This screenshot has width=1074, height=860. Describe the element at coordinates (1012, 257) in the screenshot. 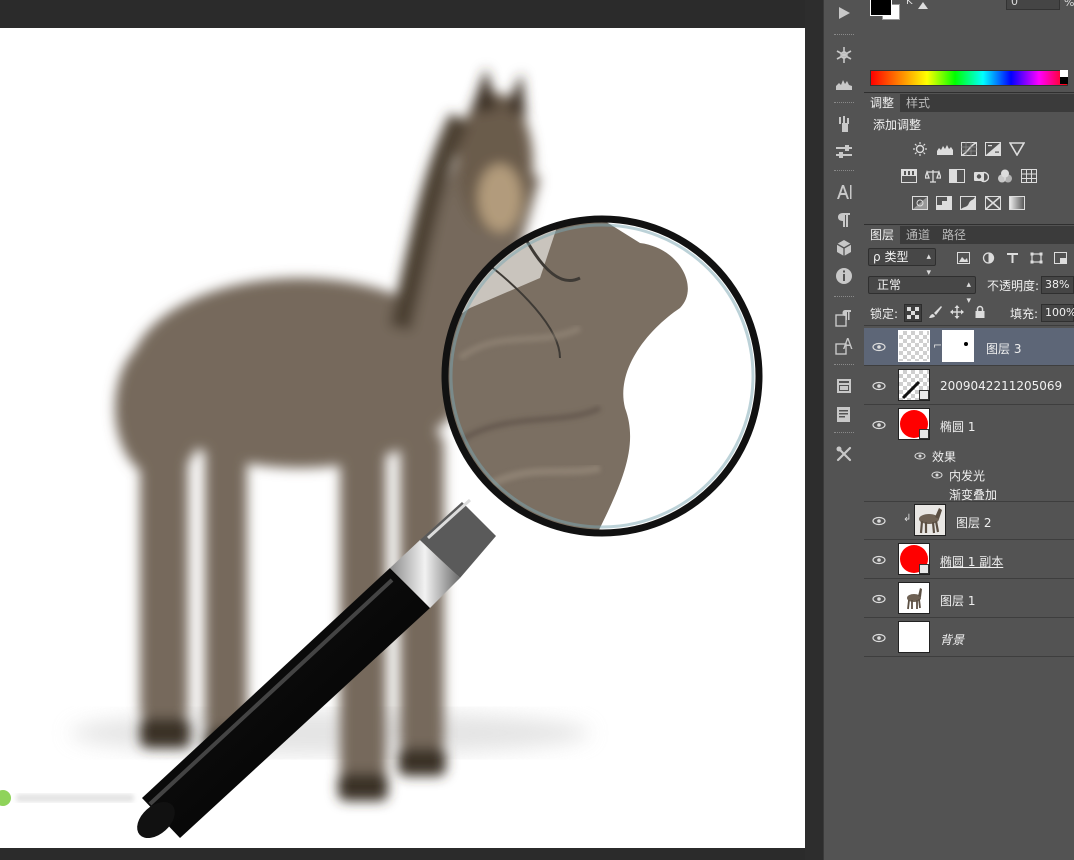

I see `type-filter-icon` at that location.